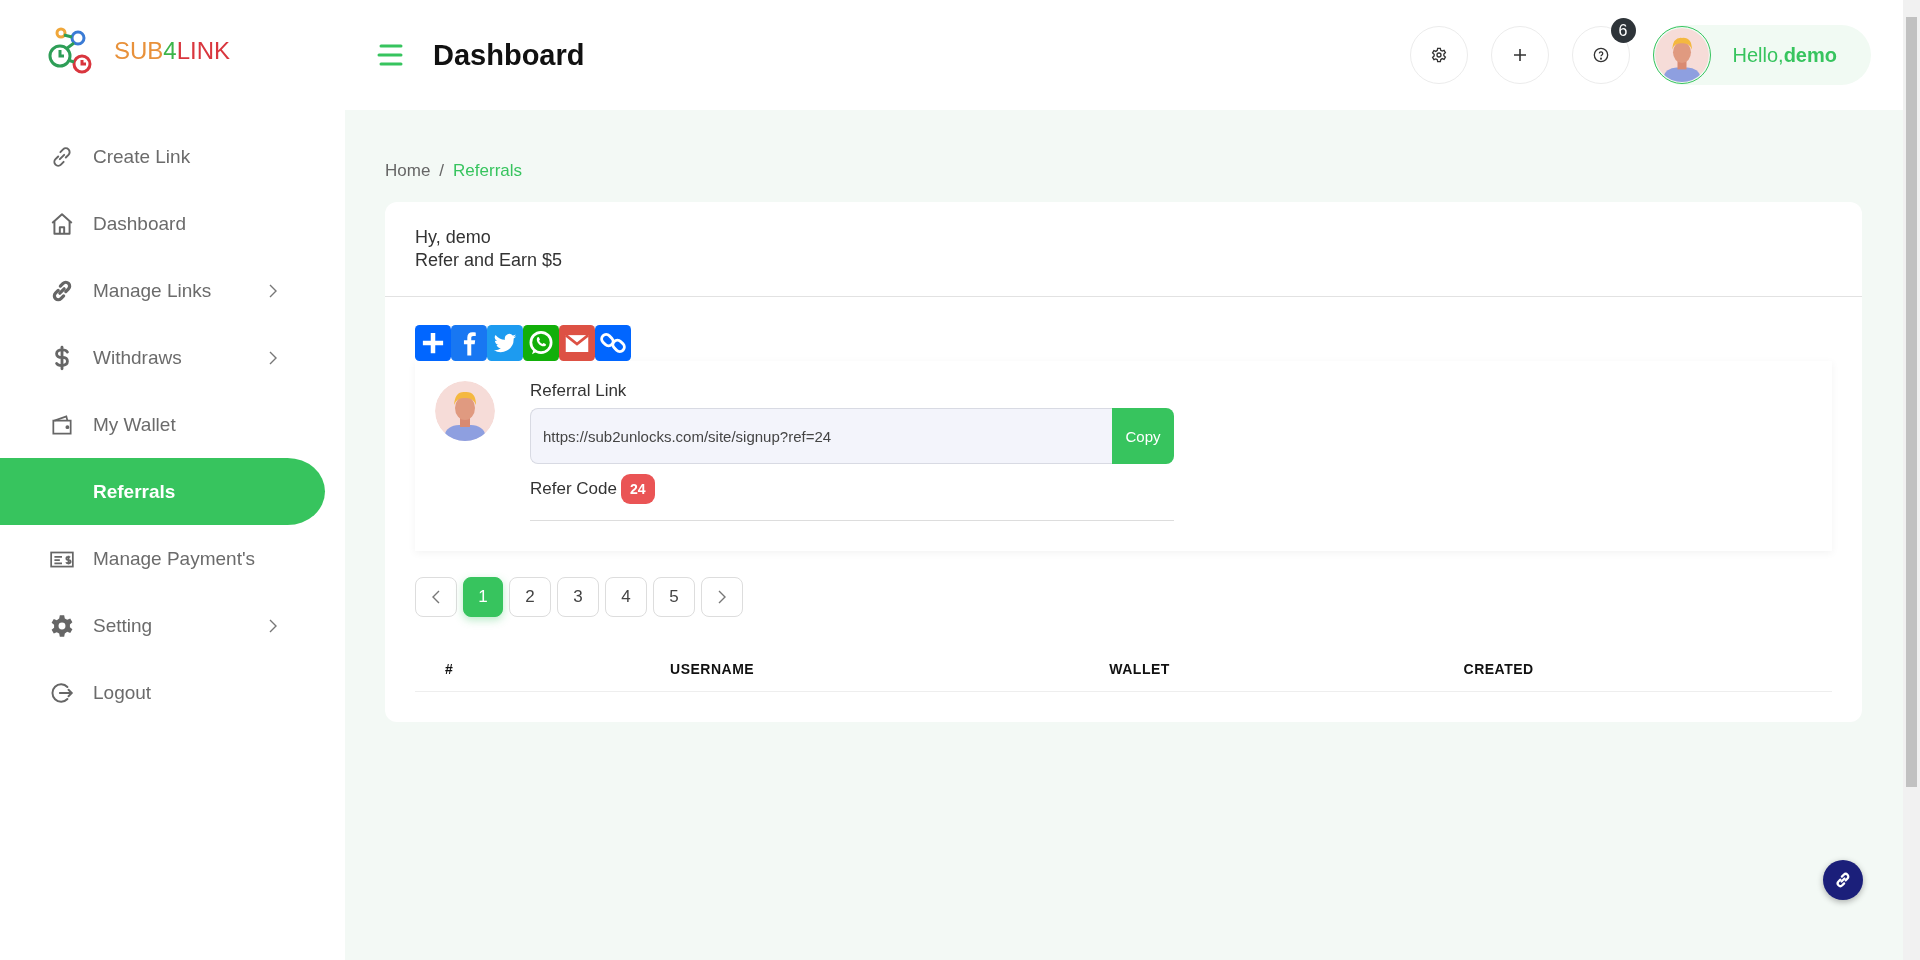  What do you see at coordinates (1438, 55) in the screenshot?
I see `settings-icon` at bounding box center [1438, 55].